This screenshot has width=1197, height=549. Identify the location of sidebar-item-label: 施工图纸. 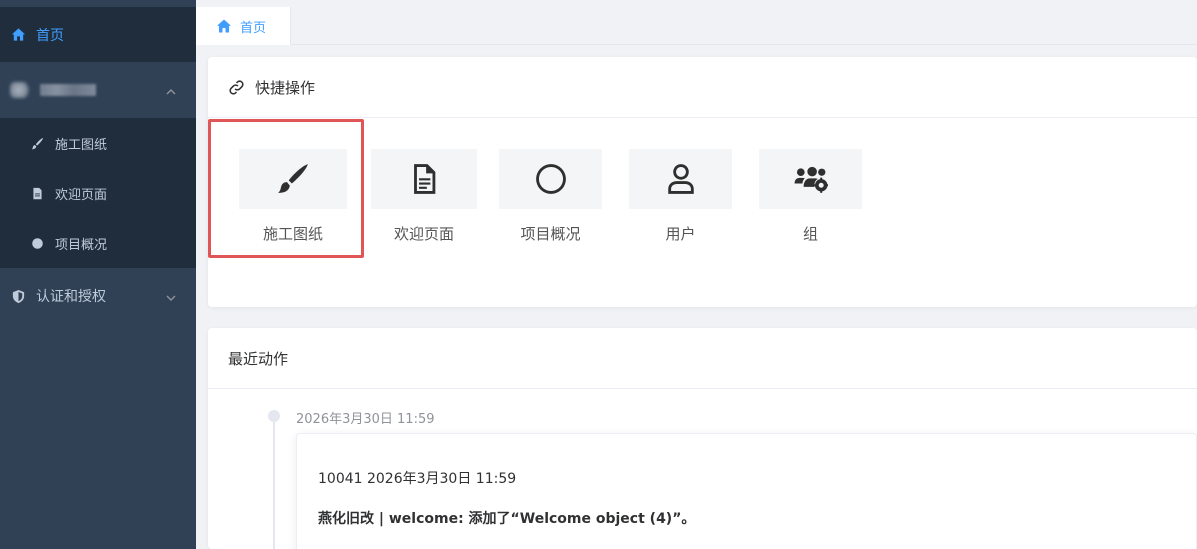
(81, 145).